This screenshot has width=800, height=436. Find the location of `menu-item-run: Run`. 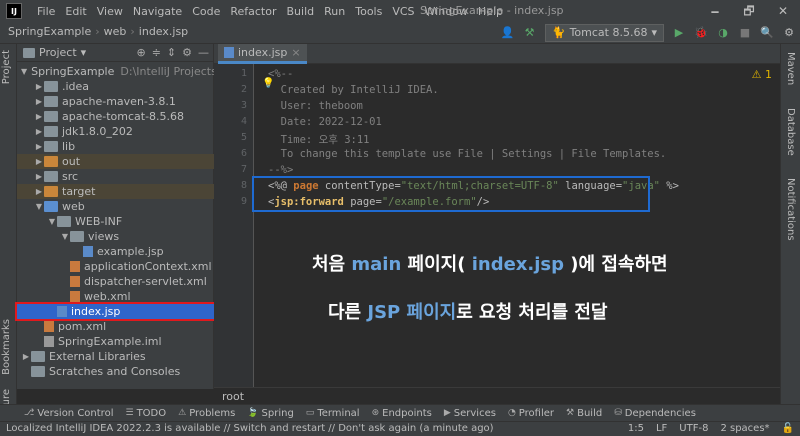

menu-item-run: Run is located at coordinates (334, 11).